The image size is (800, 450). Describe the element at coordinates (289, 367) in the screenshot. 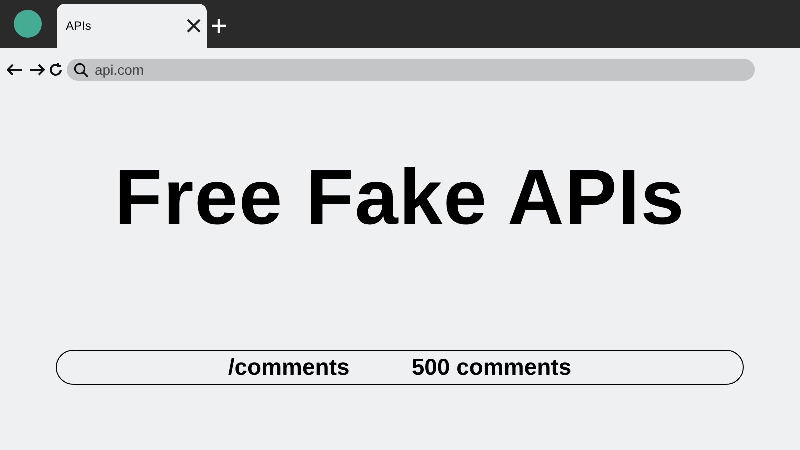

I see `endpoint-path: /comments` at that location.